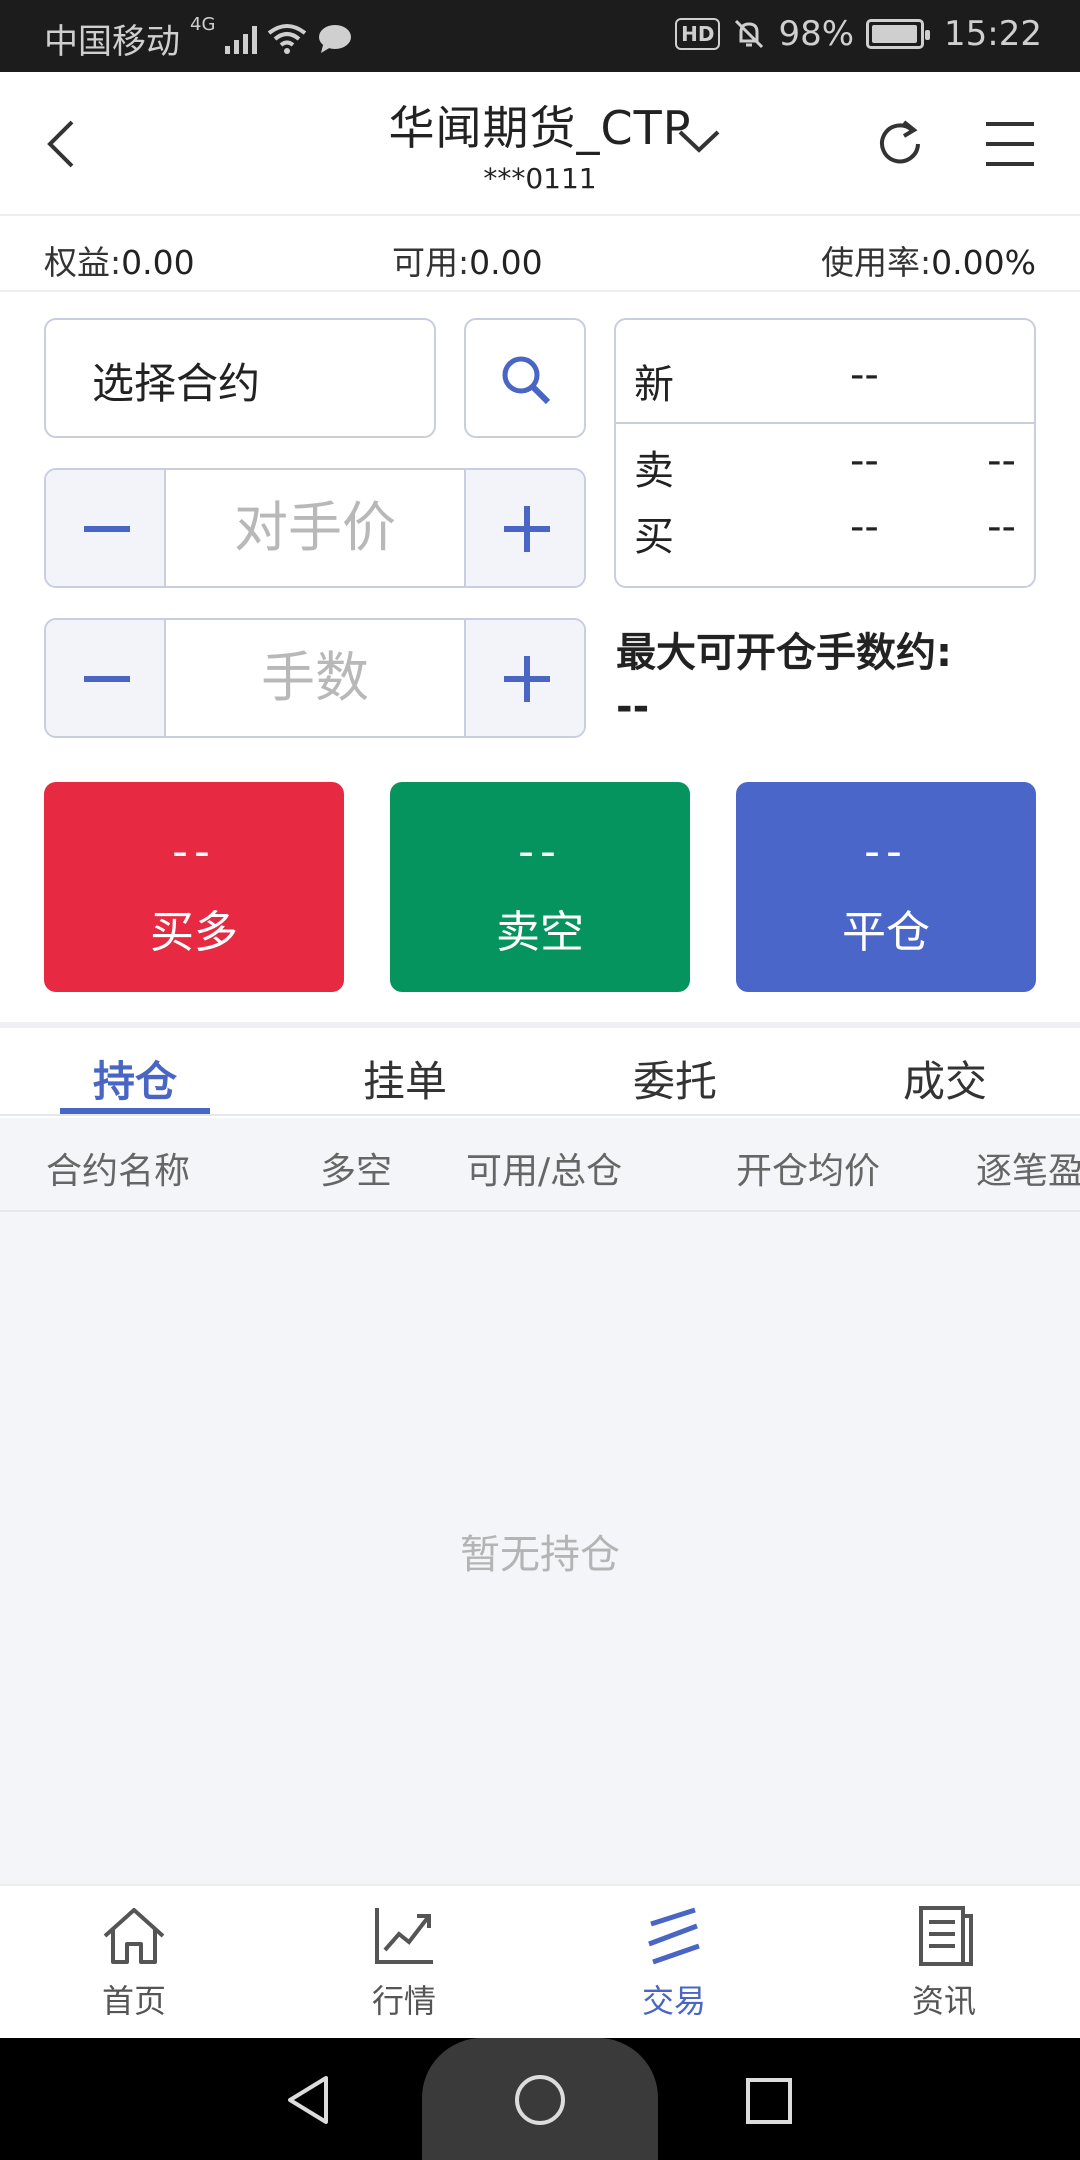  Describe the element at coordinates (864, 527) in the screenshot. I see `bid-price: --` at that location.